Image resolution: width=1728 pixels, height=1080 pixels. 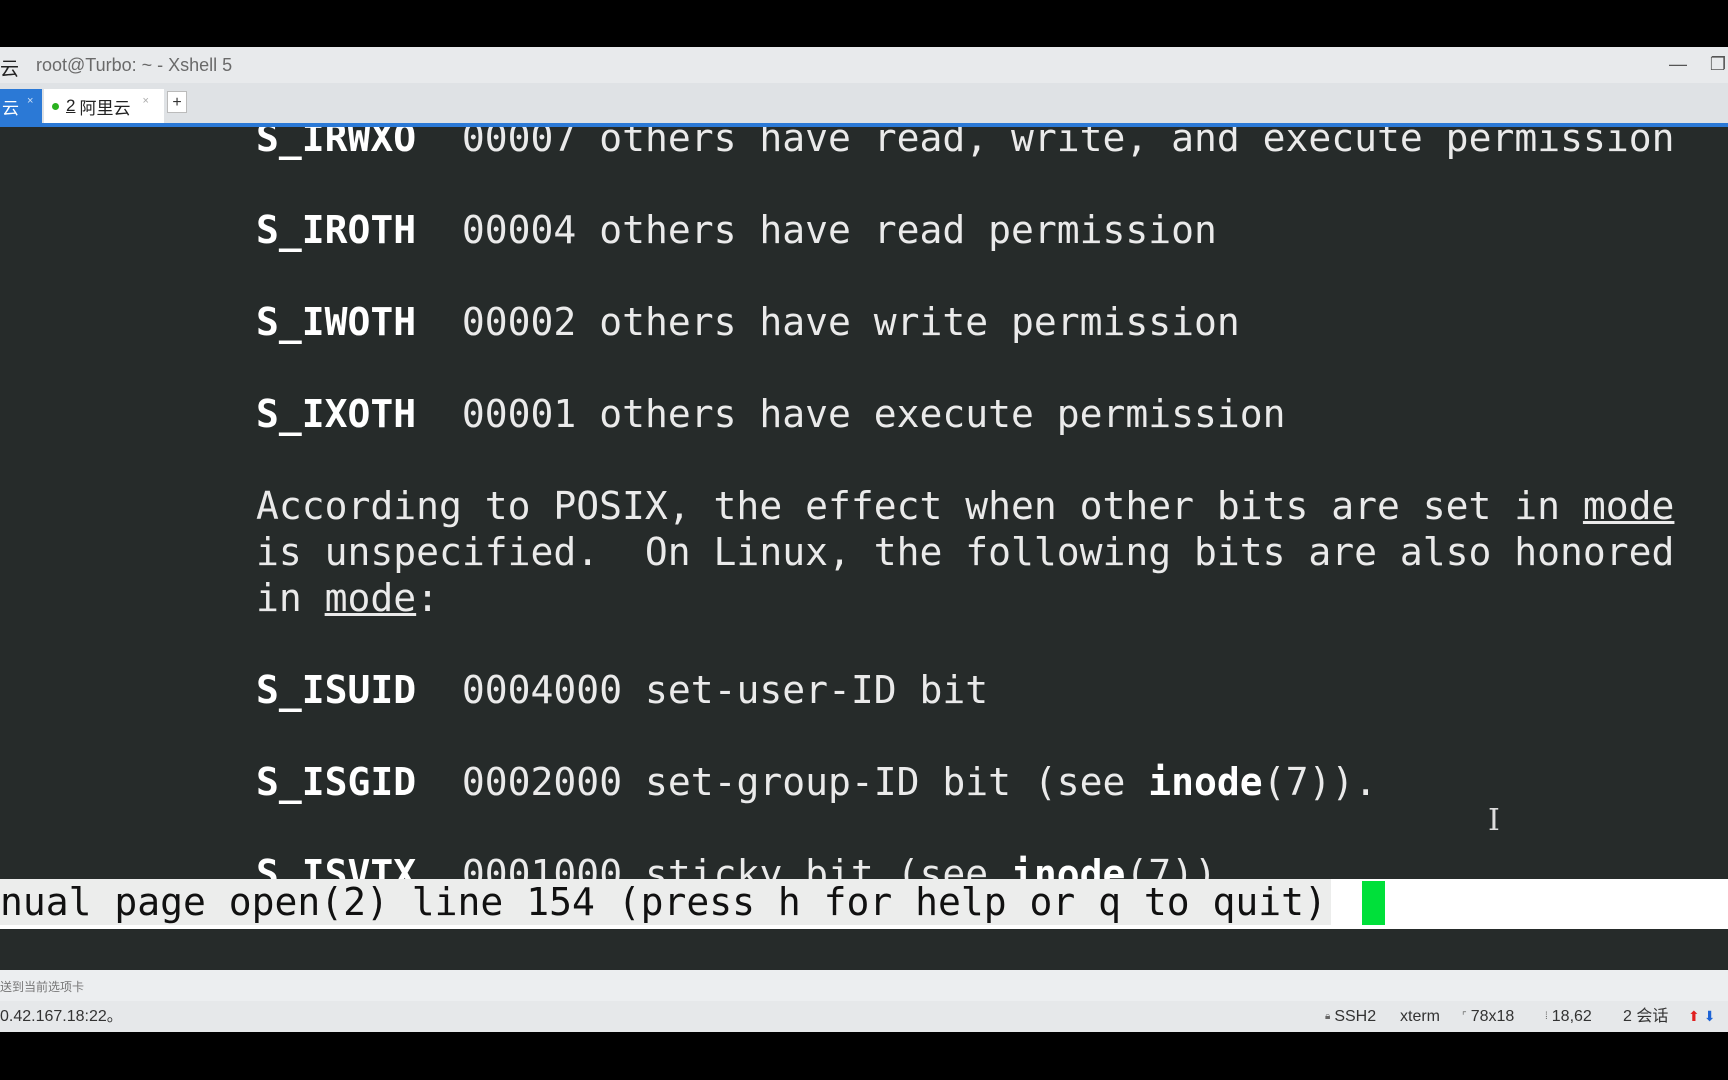 I want to click on status-protocol: 🔒︎ SSH2, so click(x=1350, y=1016).